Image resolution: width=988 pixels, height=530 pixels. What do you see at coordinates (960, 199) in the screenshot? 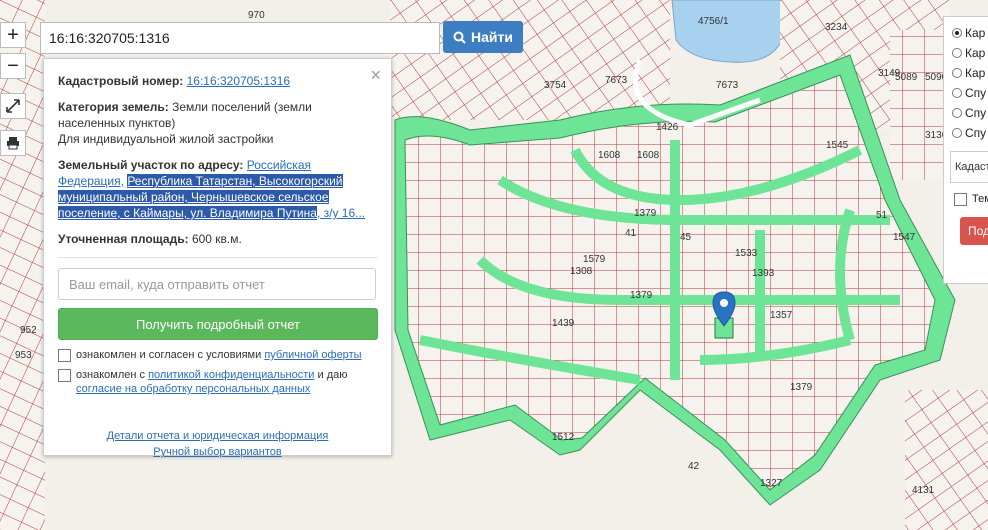
I see `layer-checkbox` at bounding box center [960, 199].